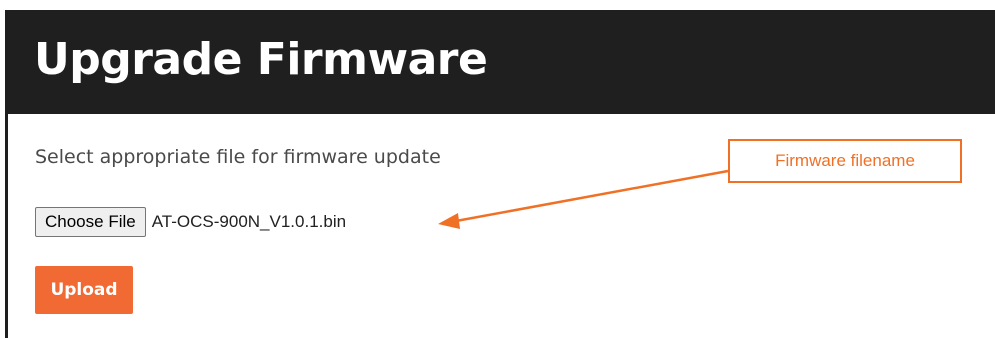  Describe the element at coordinates (261, 59) in the screenshot. I see `page-title: Upgrade Firmware` at that location.